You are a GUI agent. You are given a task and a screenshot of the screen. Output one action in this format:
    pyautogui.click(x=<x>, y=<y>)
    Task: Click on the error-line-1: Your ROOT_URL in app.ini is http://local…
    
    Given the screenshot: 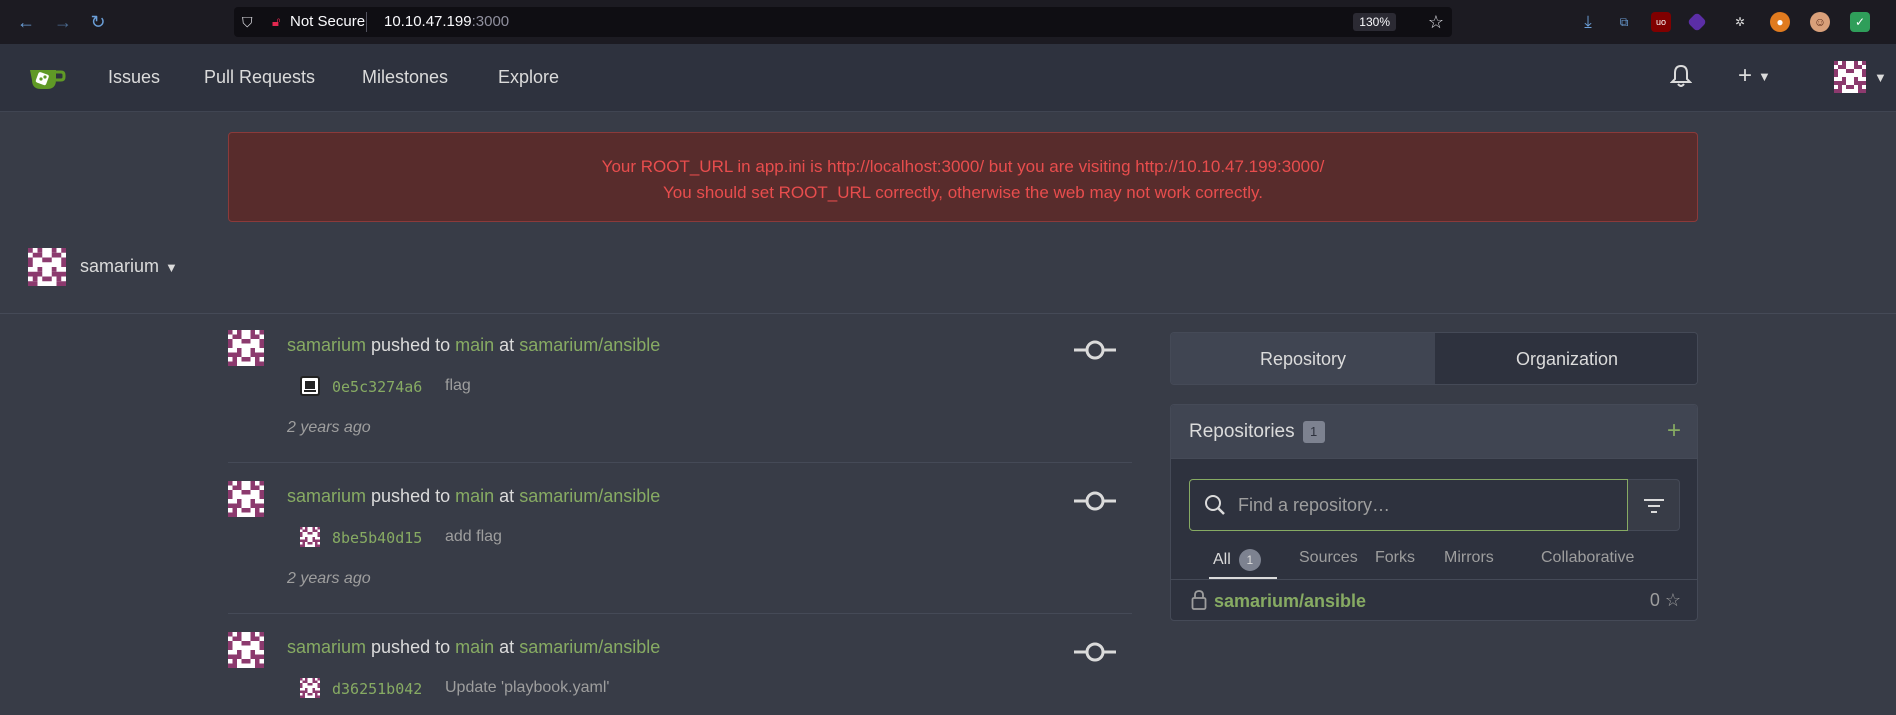 What is the action you would take?
    pyautogui.click(x=963, y=166)
    